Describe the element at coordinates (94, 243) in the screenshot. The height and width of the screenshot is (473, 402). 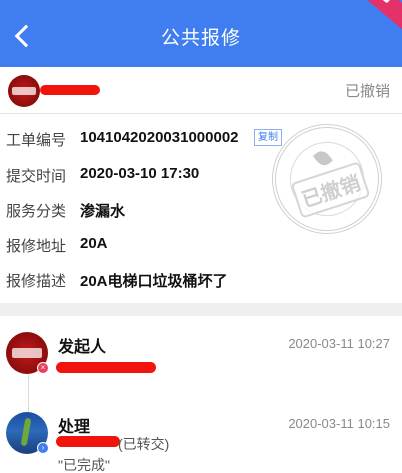
I see `repair-address: 20A` at that location.